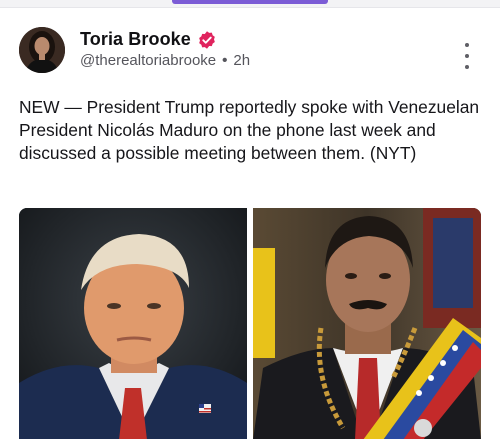  I want to click on author-name-row: Toria Brooke, so click(148, 39).